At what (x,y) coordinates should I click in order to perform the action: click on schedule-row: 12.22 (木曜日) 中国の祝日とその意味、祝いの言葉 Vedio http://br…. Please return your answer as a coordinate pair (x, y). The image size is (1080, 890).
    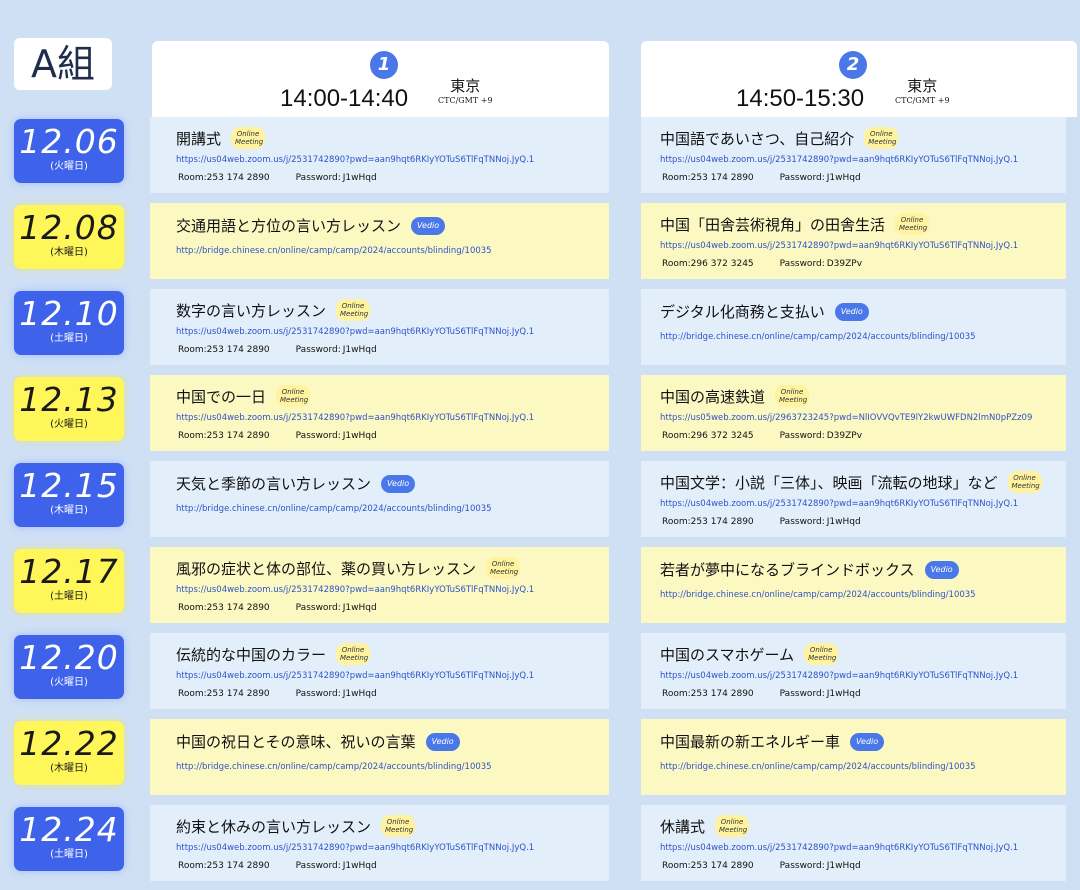
    Looking at the image, I should click on (540, 757).